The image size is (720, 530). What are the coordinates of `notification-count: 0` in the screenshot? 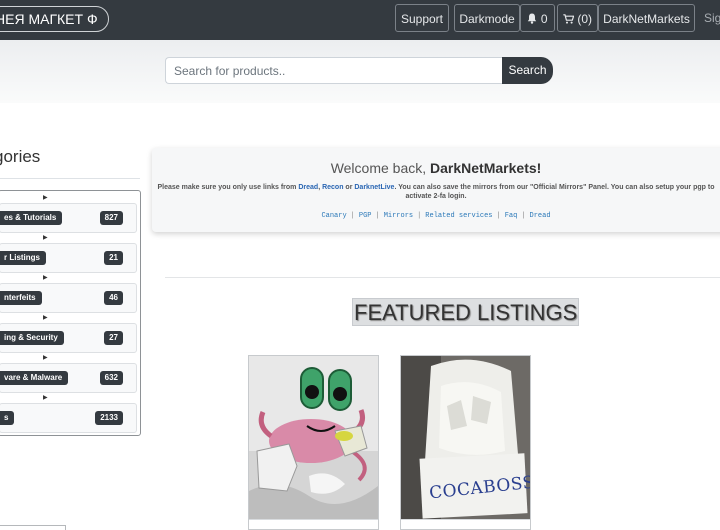 It's located at (544, 19).